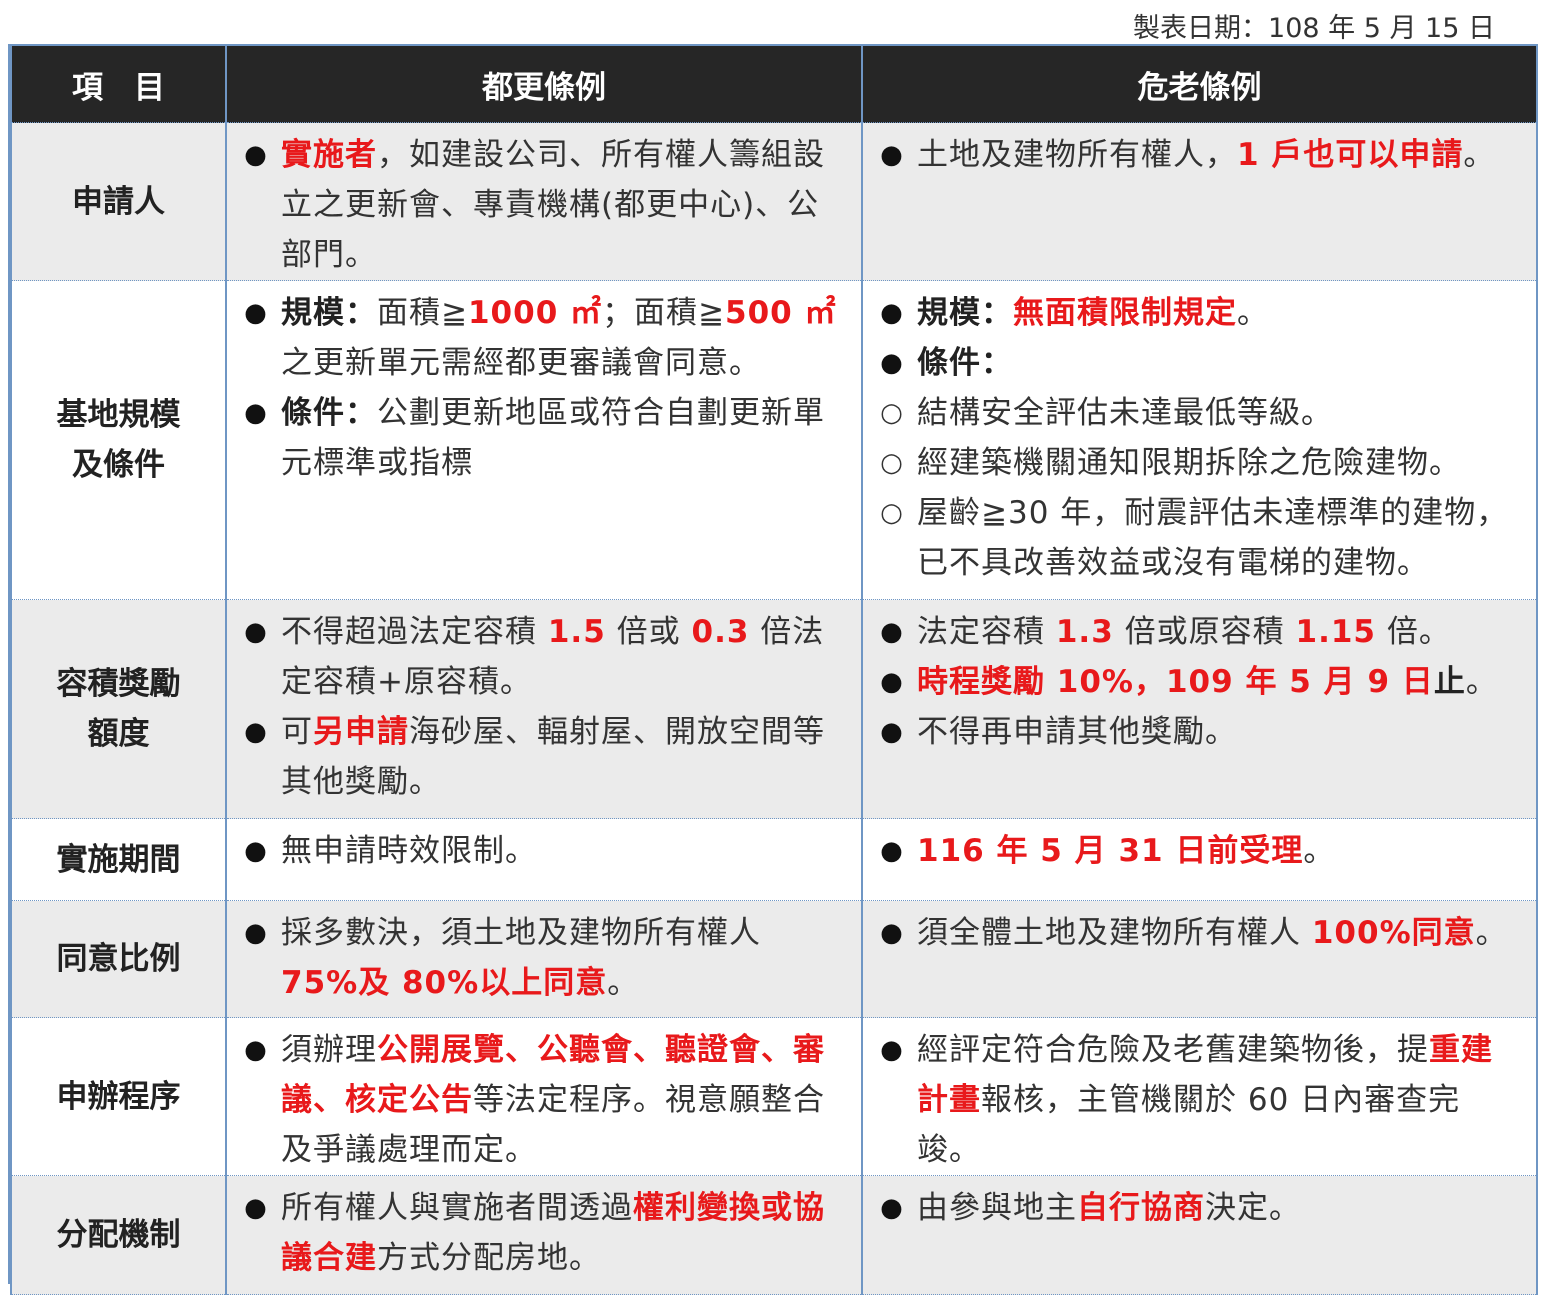  What do you see at coordinates (118, 84) in the screenshot?
I see `header-item: 項 目` at bounding box center [118, 84].